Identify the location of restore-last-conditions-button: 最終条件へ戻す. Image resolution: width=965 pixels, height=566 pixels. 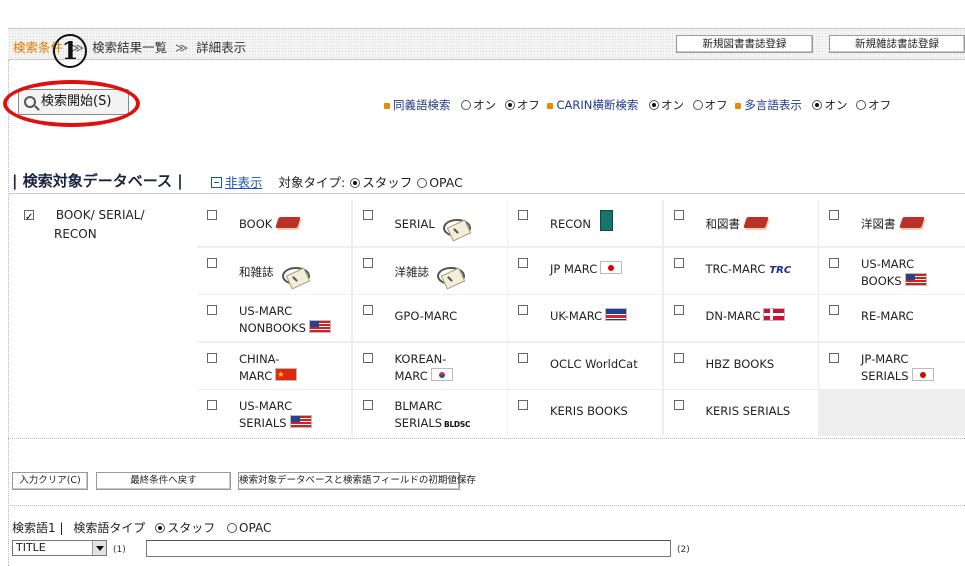
(163, 481).